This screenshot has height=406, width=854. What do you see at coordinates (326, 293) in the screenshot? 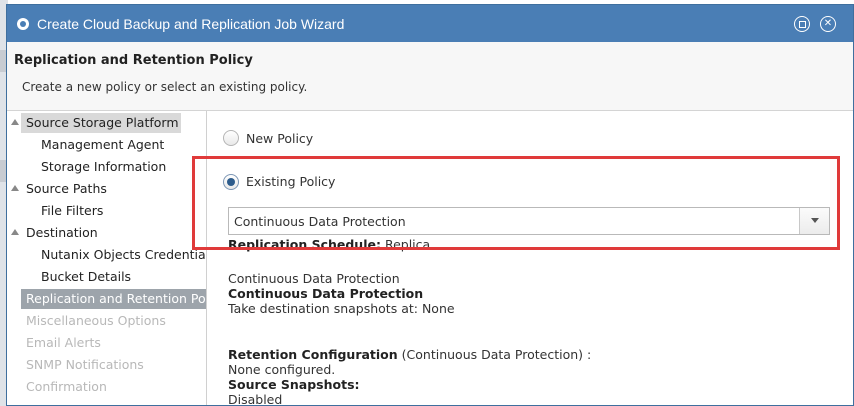
I see `policy-name-heading: Continuous Data Protection` at bounding box center [326, 293].